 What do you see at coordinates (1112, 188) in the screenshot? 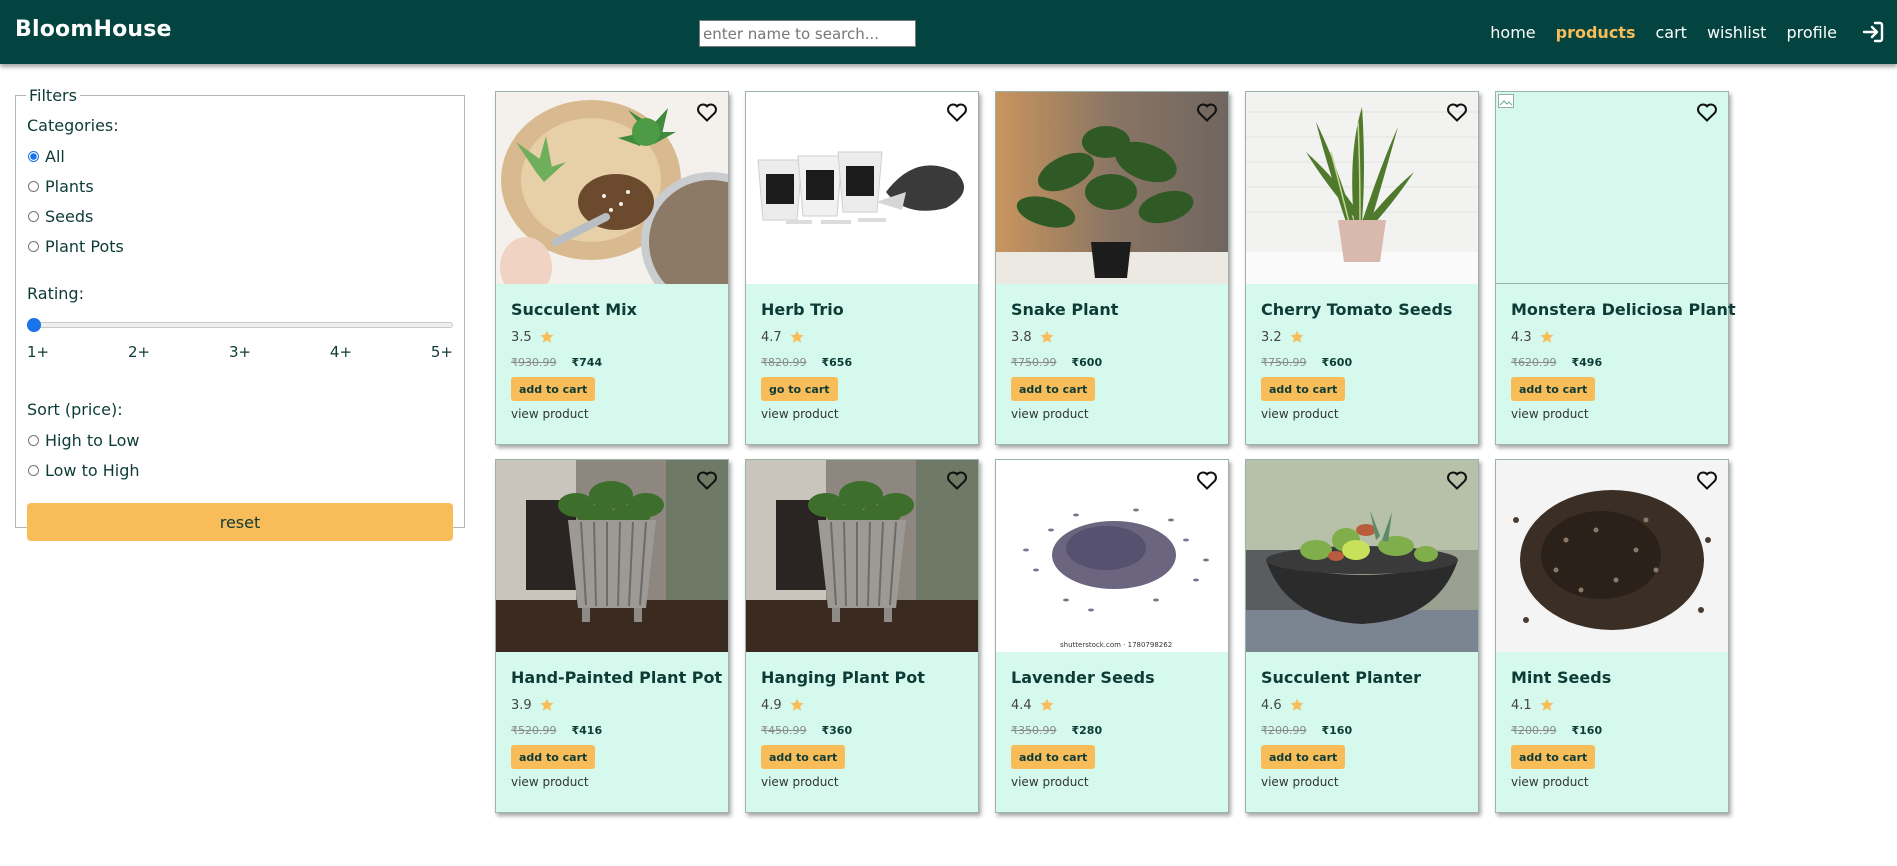
I see `product-image-leafy-plant` at bounding box center [1112, 188].